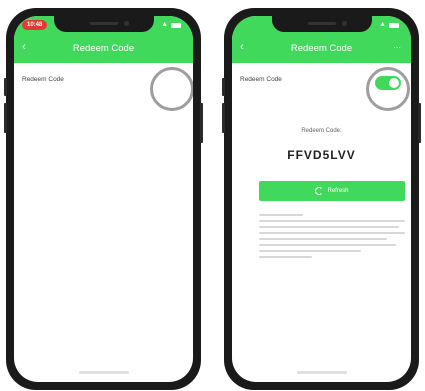 This screenshot has width=425, height=391. I want to click on redeem-code-value: FFVD5LVV, so click(321, 155).